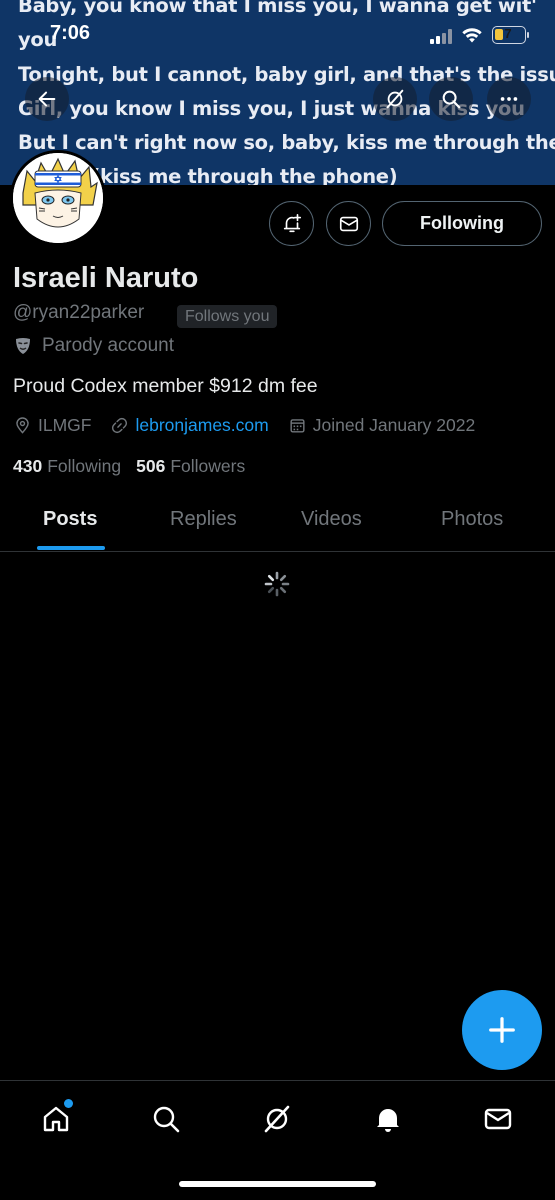  Describe the element at coordinates (227, 316) in the screenshot. I see `follows-you-badge: Follows you` at that location.